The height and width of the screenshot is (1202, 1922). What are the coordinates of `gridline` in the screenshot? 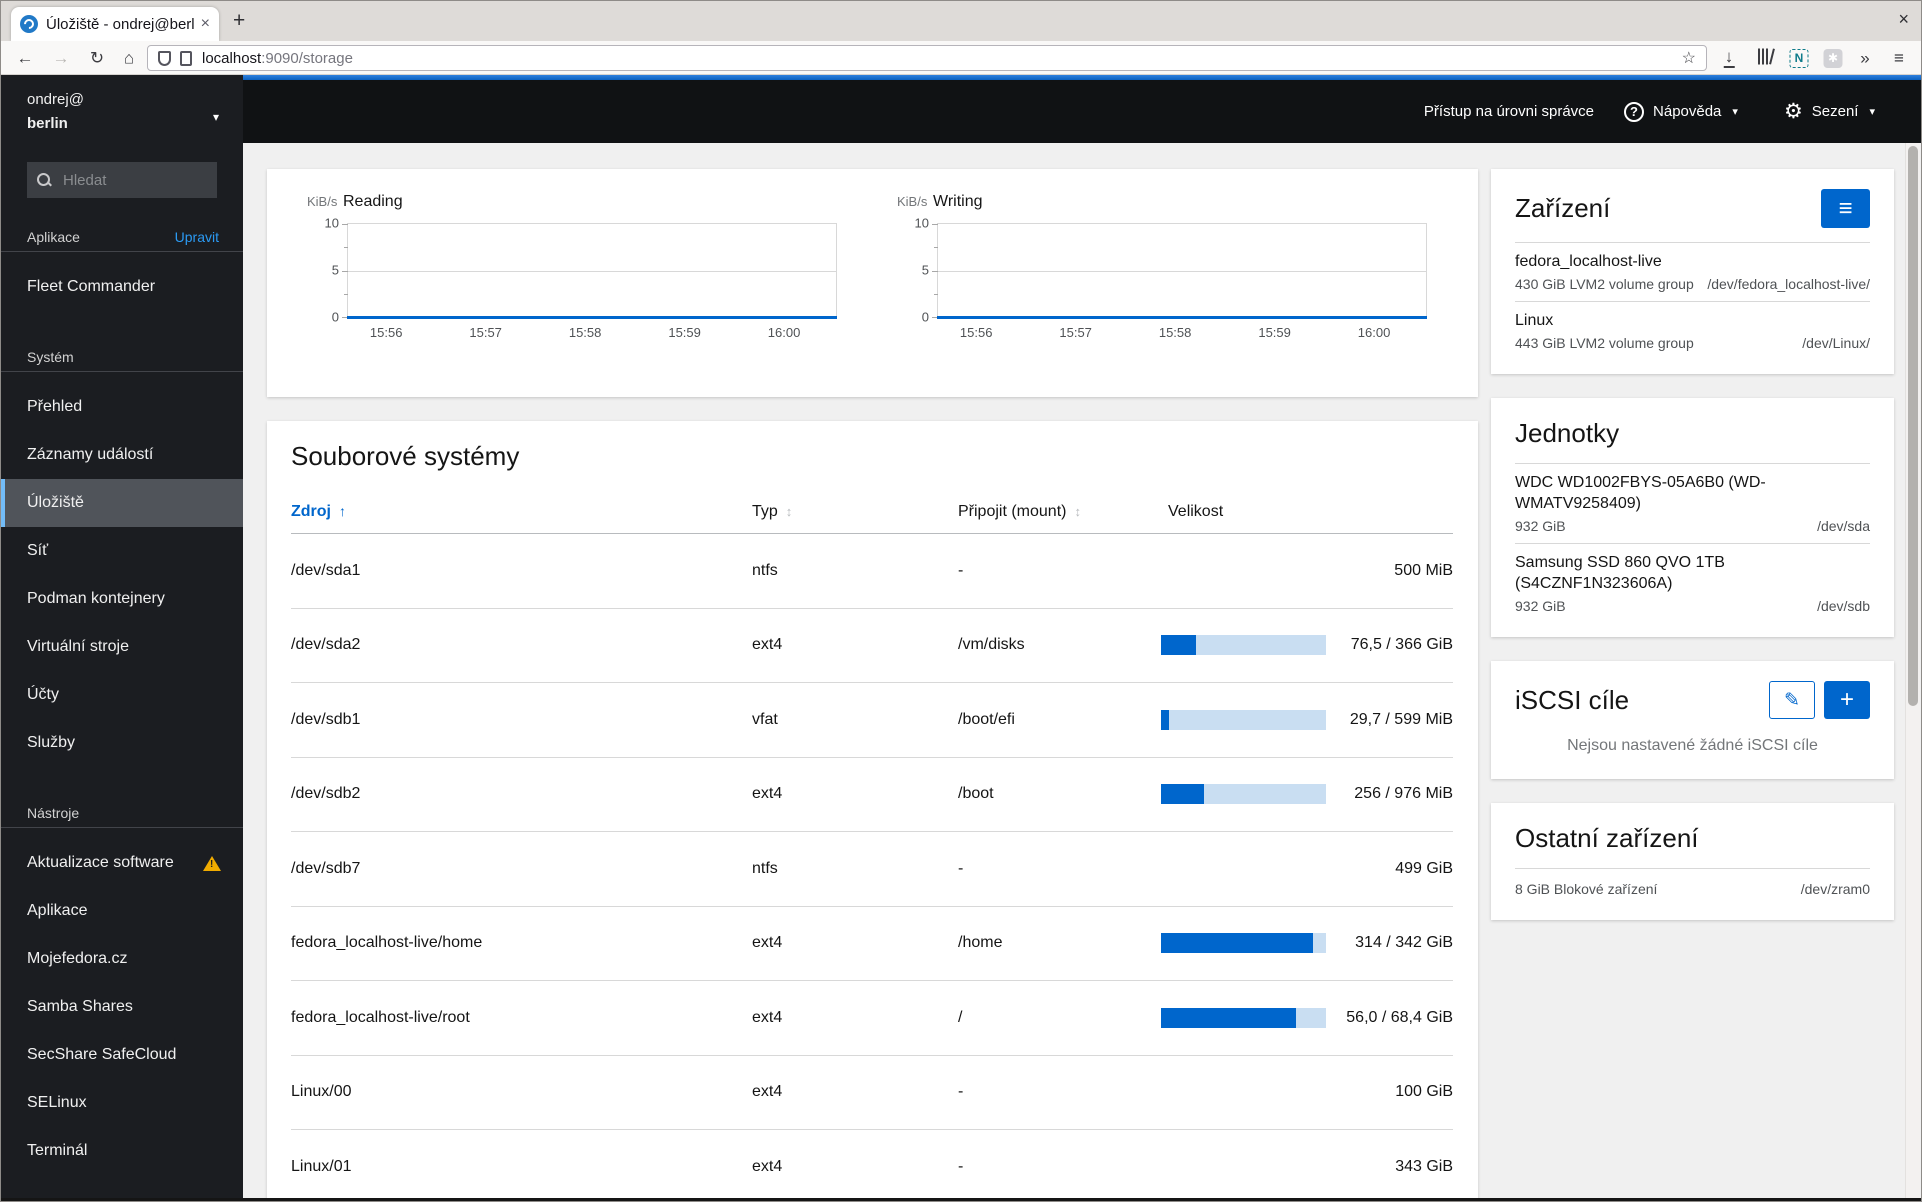 It's located at (1182, 271).